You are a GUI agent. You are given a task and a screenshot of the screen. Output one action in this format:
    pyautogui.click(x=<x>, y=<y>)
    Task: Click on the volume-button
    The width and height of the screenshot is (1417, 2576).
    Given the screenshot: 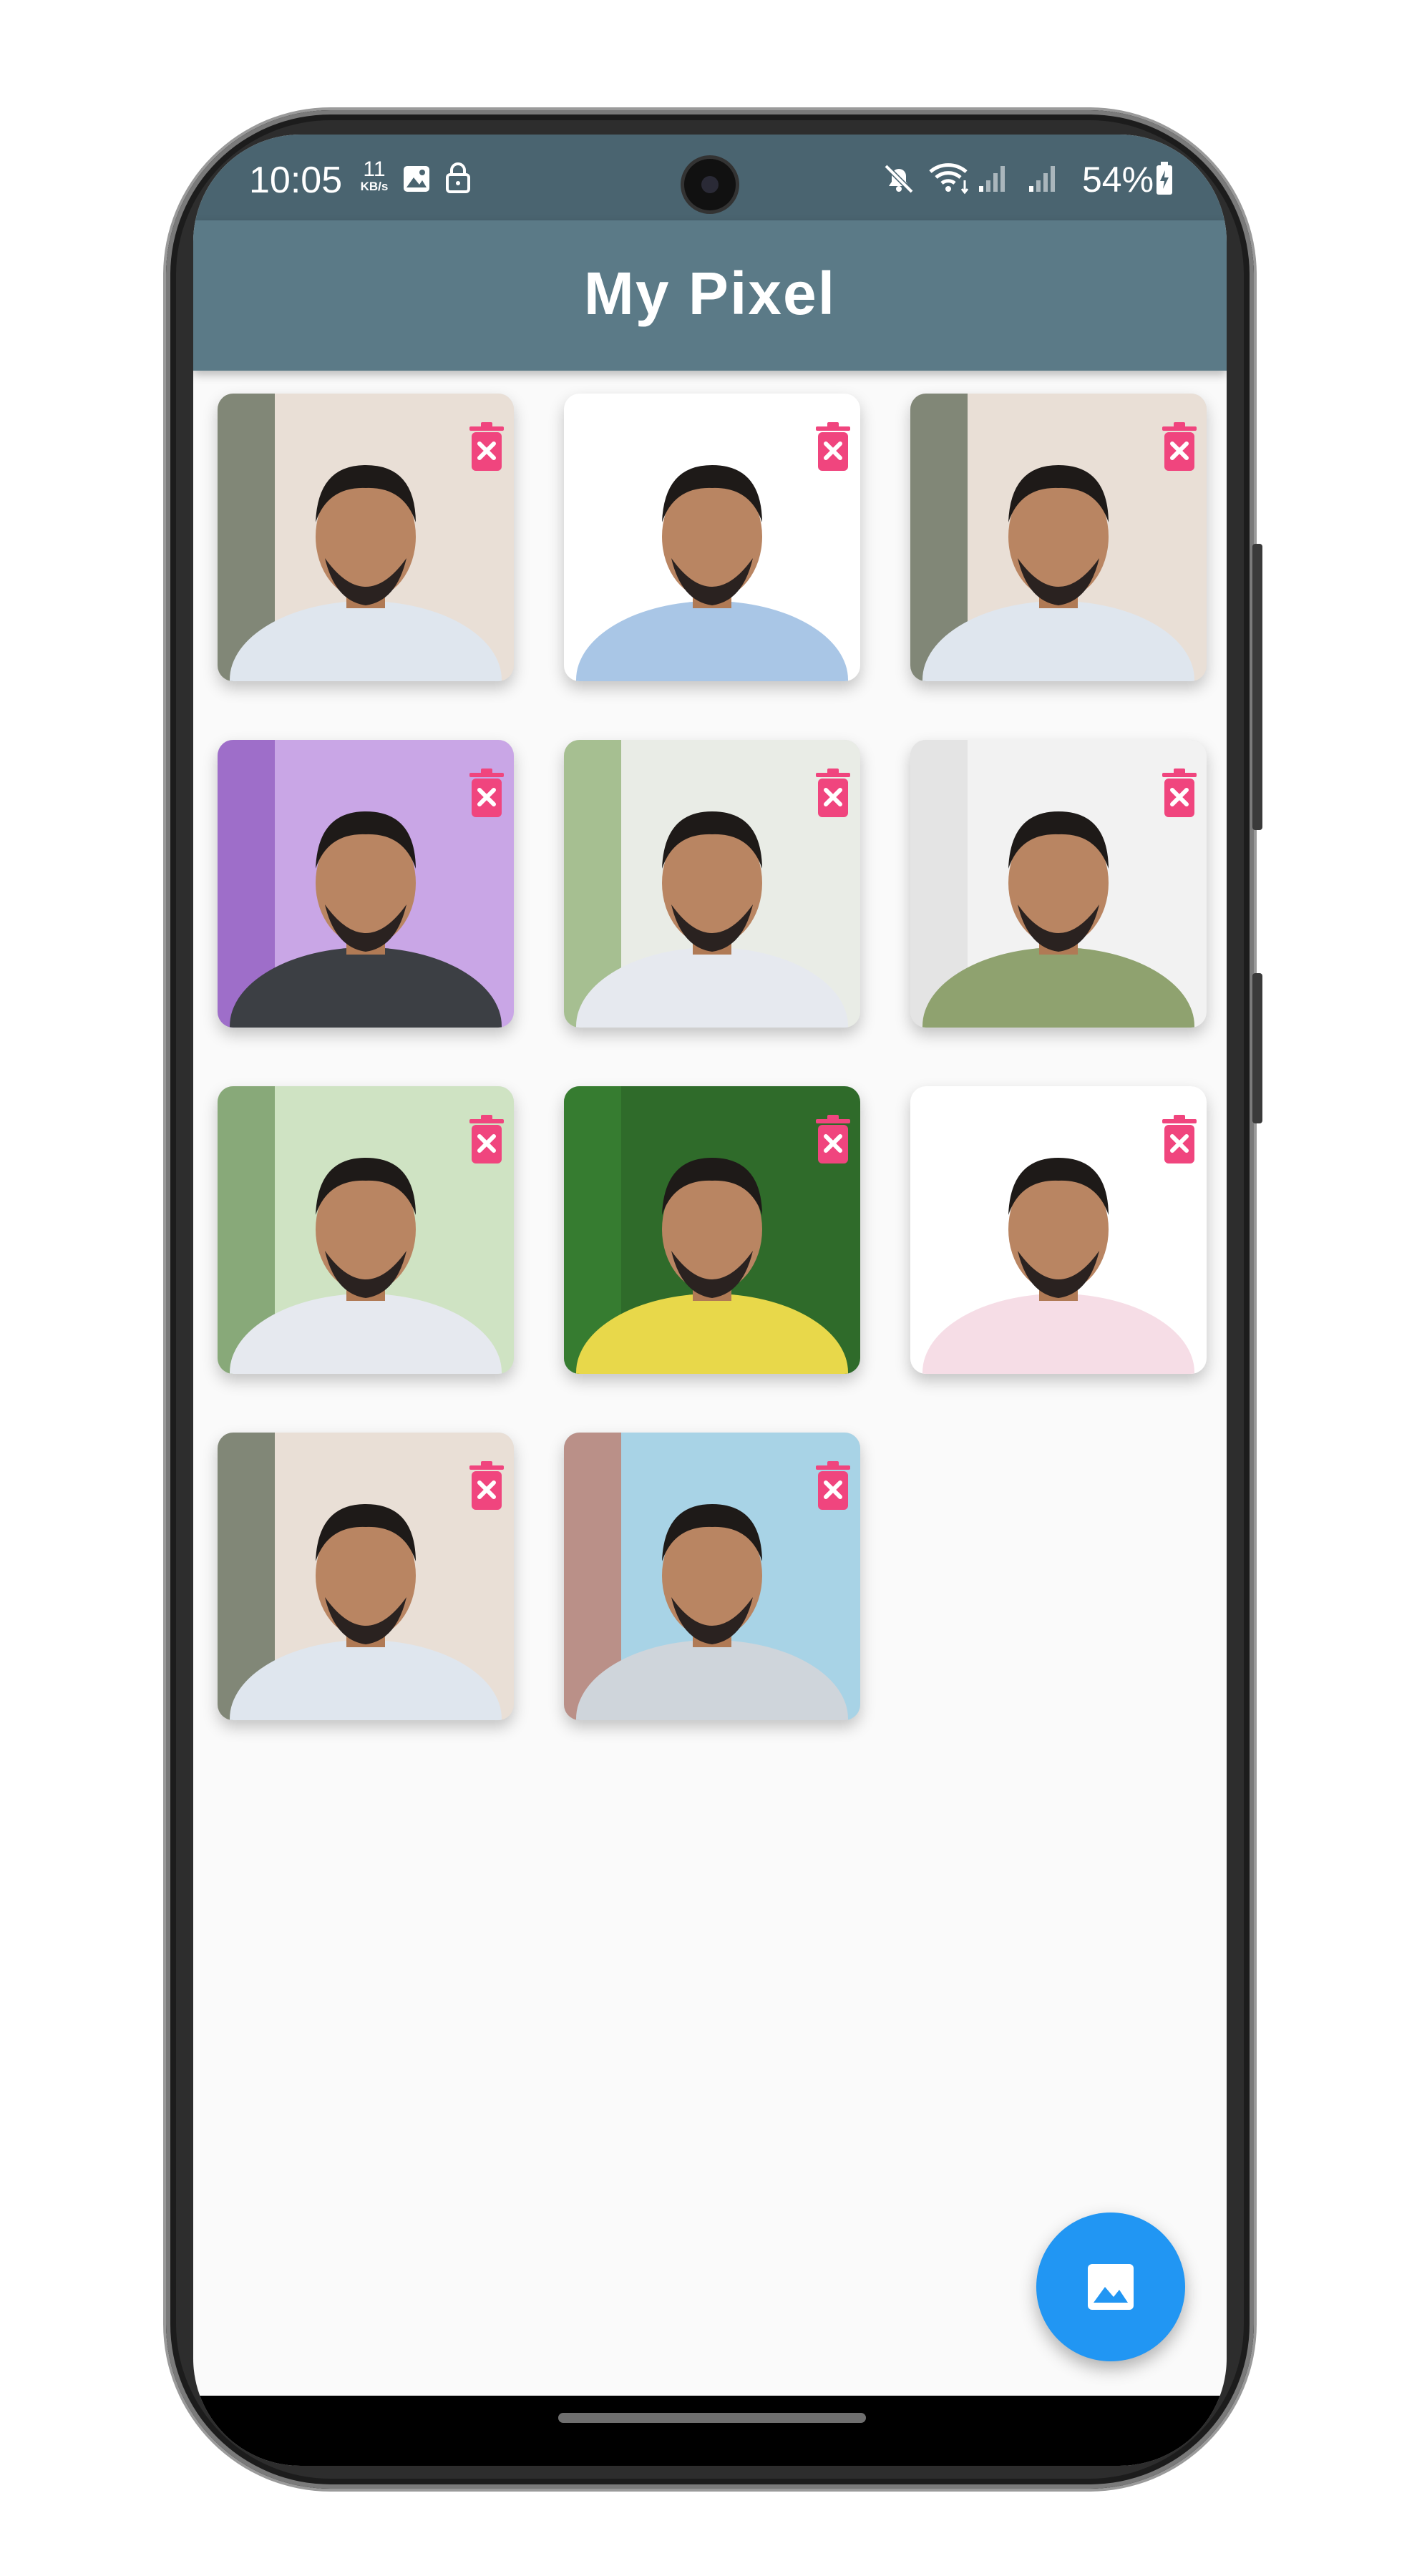 What is the action you would take?
    pyautogui.click(x=1257, y=687)
    